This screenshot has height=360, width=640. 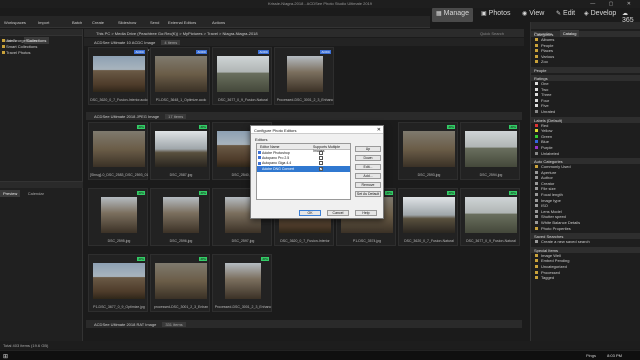 I want to click on catalog-item-label: Zoo, so click(x=544, y=62).